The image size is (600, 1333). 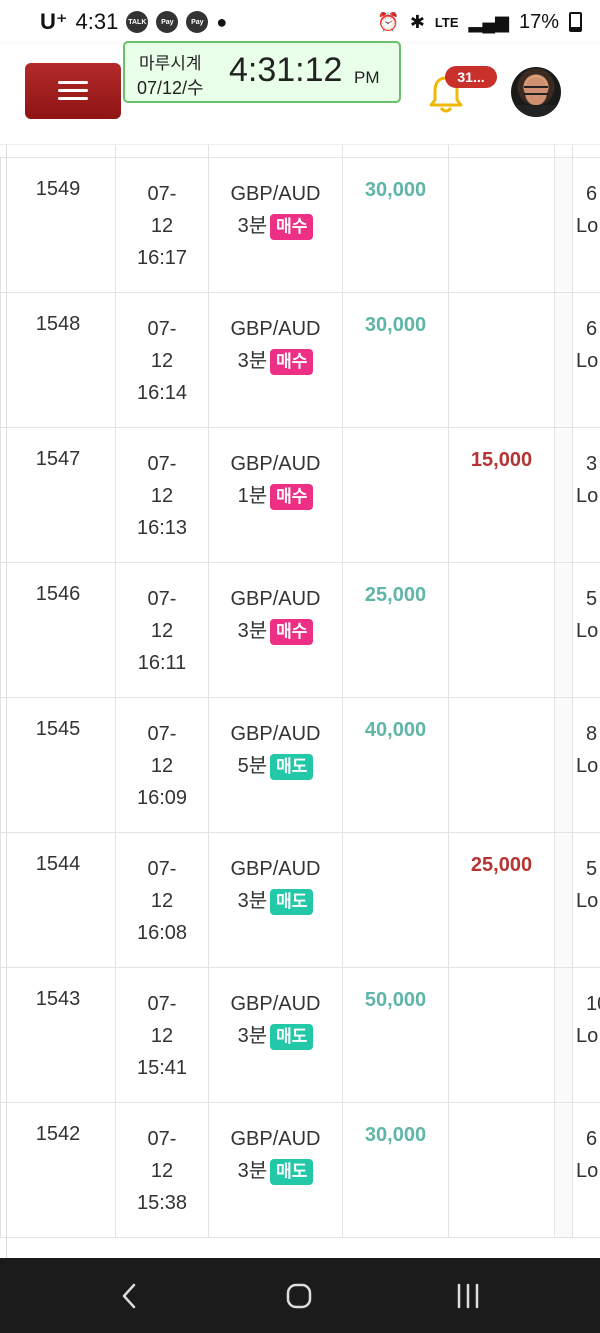 I want to click on avatar, so click(x=536, y=92).